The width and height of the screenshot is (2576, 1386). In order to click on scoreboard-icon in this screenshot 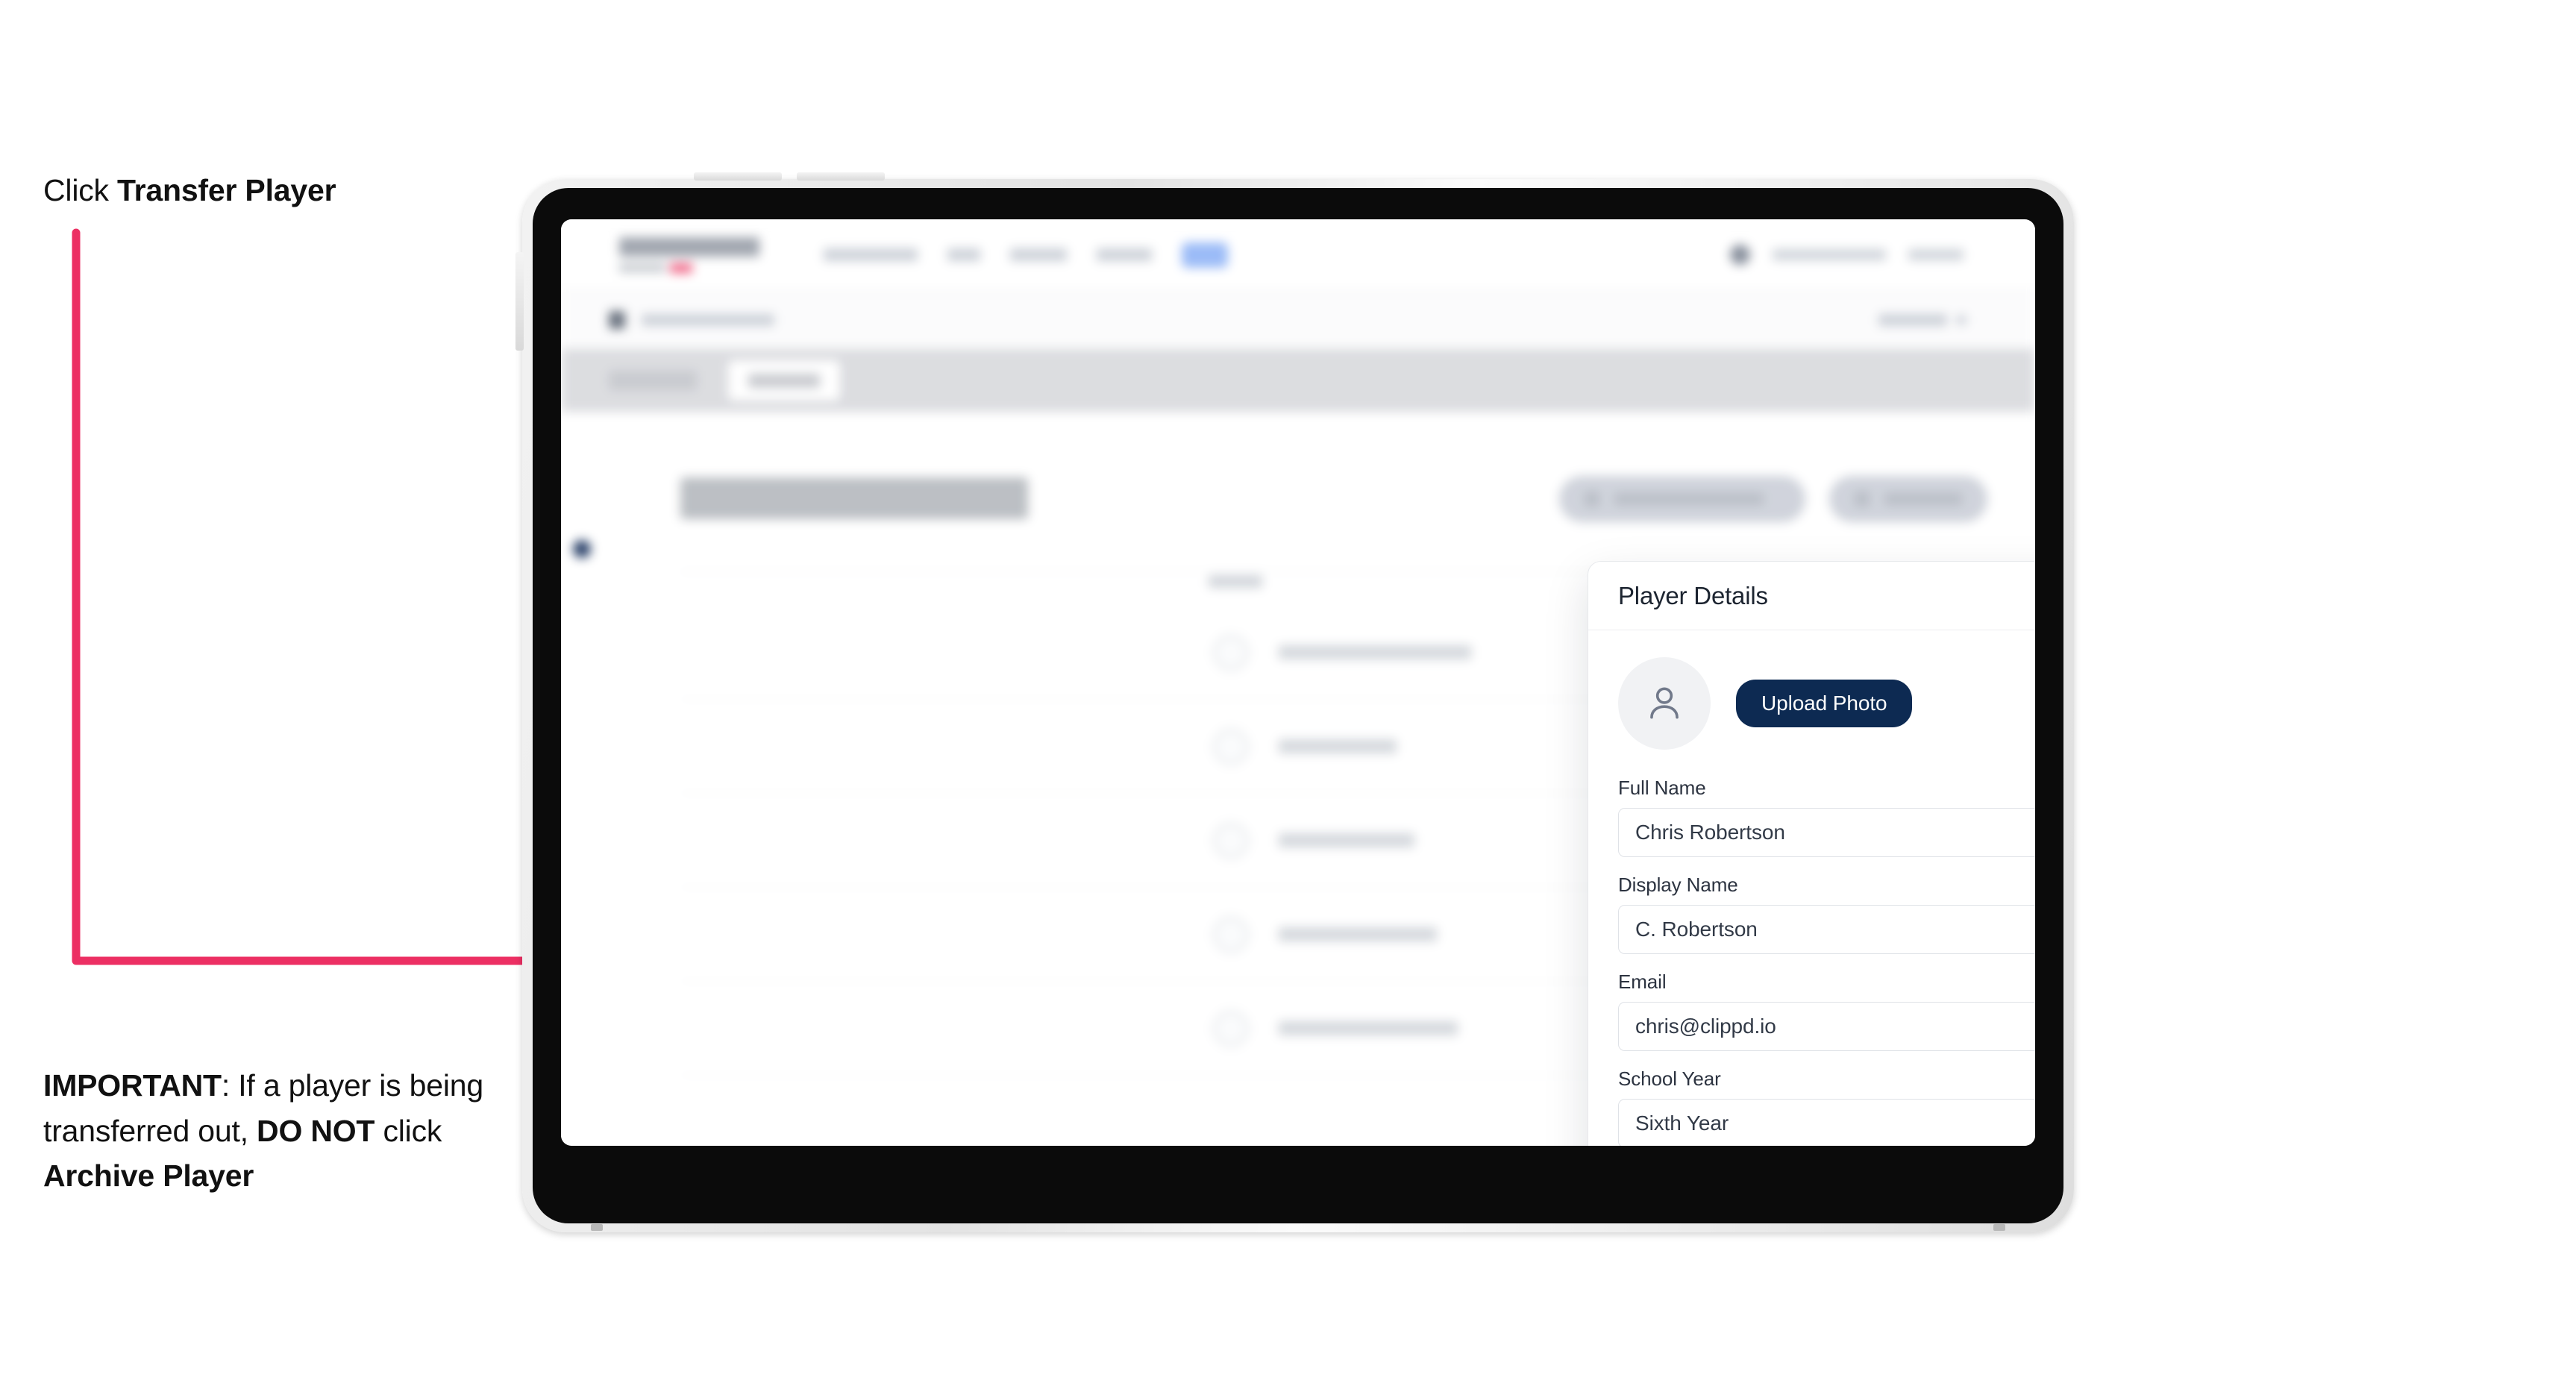, I will do `click(617, 319)`.